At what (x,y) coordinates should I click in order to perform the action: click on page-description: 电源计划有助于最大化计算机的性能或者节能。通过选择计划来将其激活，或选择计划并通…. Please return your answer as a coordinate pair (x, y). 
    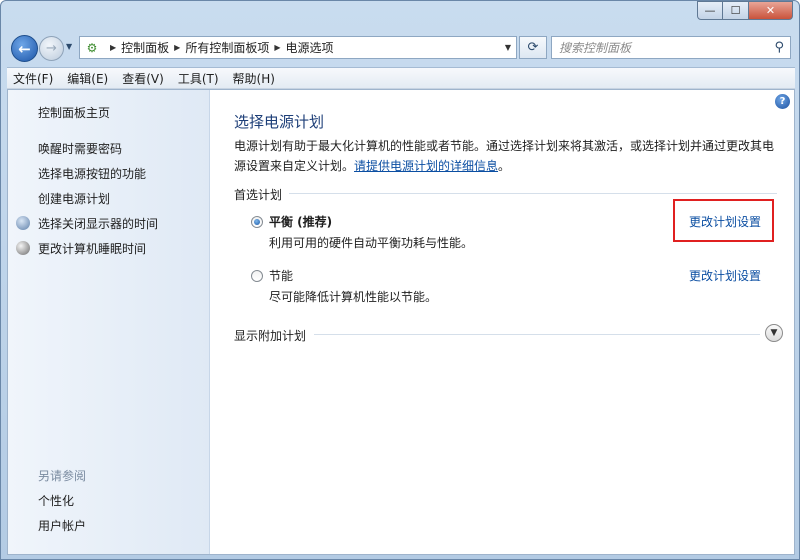
    Looking at the image, I should click on (506, 156).